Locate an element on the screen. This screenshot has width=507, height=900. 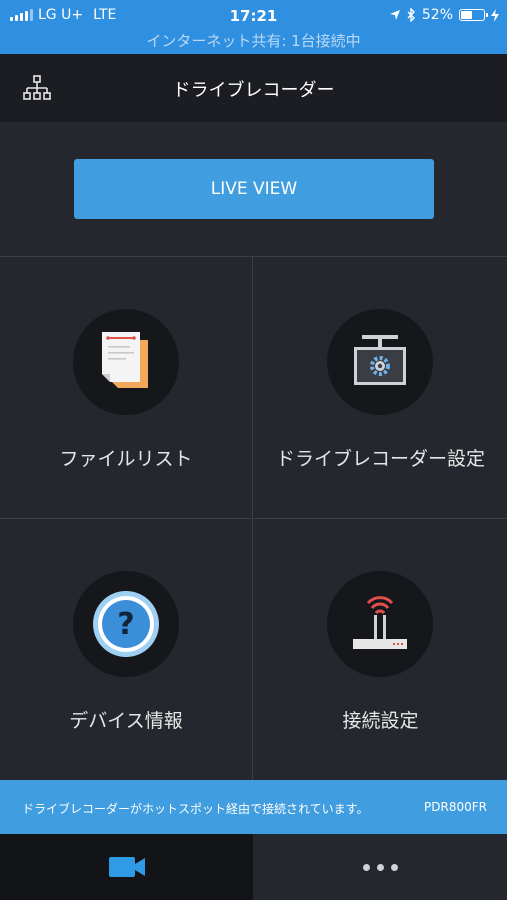
tile-connection-settings: 接続設定 is located at coordinates (380, 650).